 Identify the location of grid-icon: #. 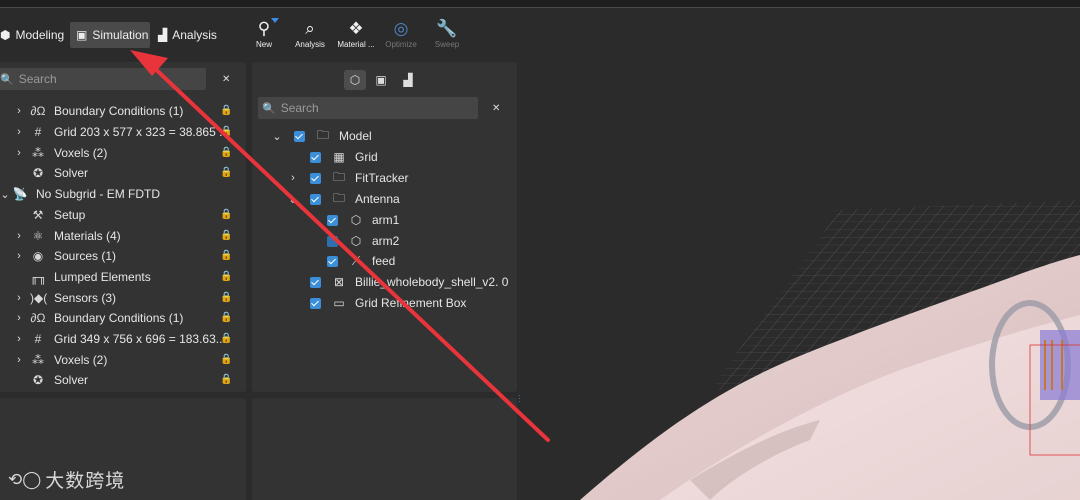
(38, 339).